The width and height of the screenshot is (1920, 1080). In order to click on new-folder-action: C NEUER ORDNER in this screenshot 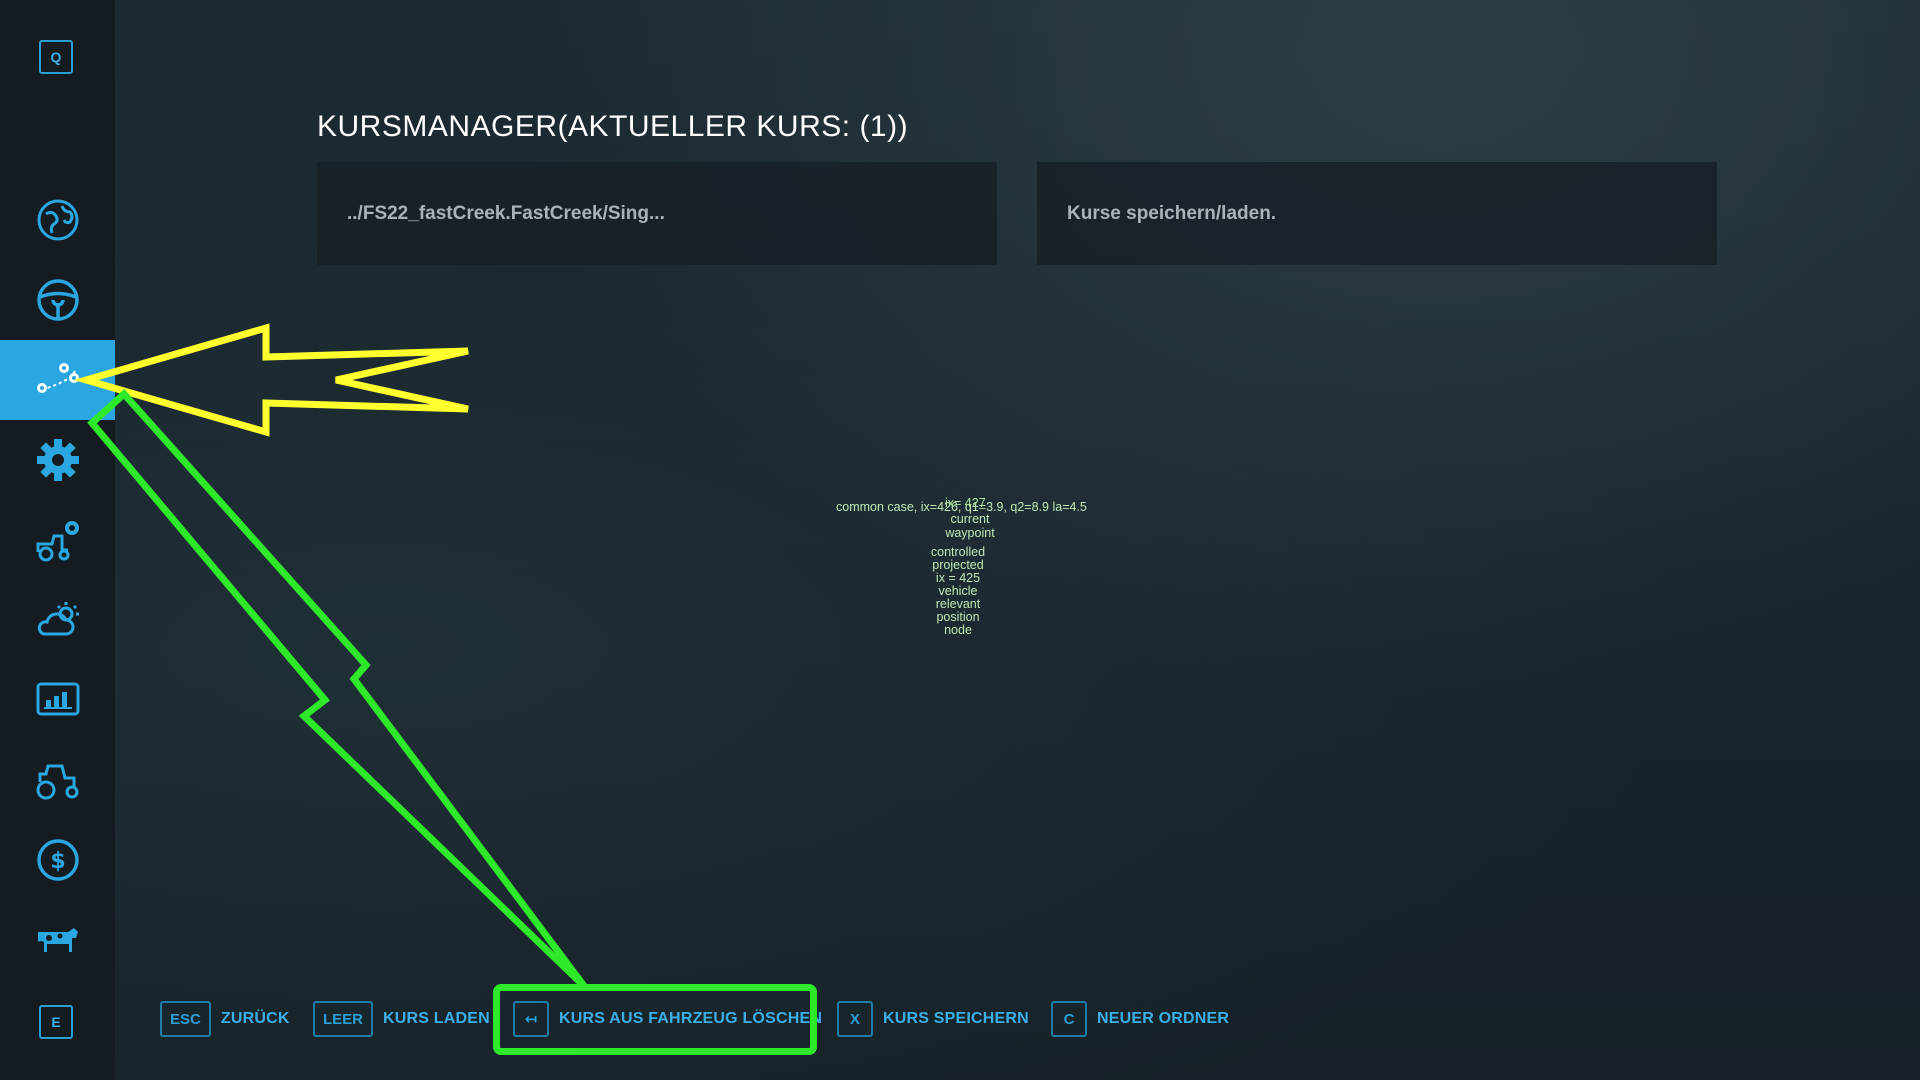, I will do `click(1140, 1019)`.